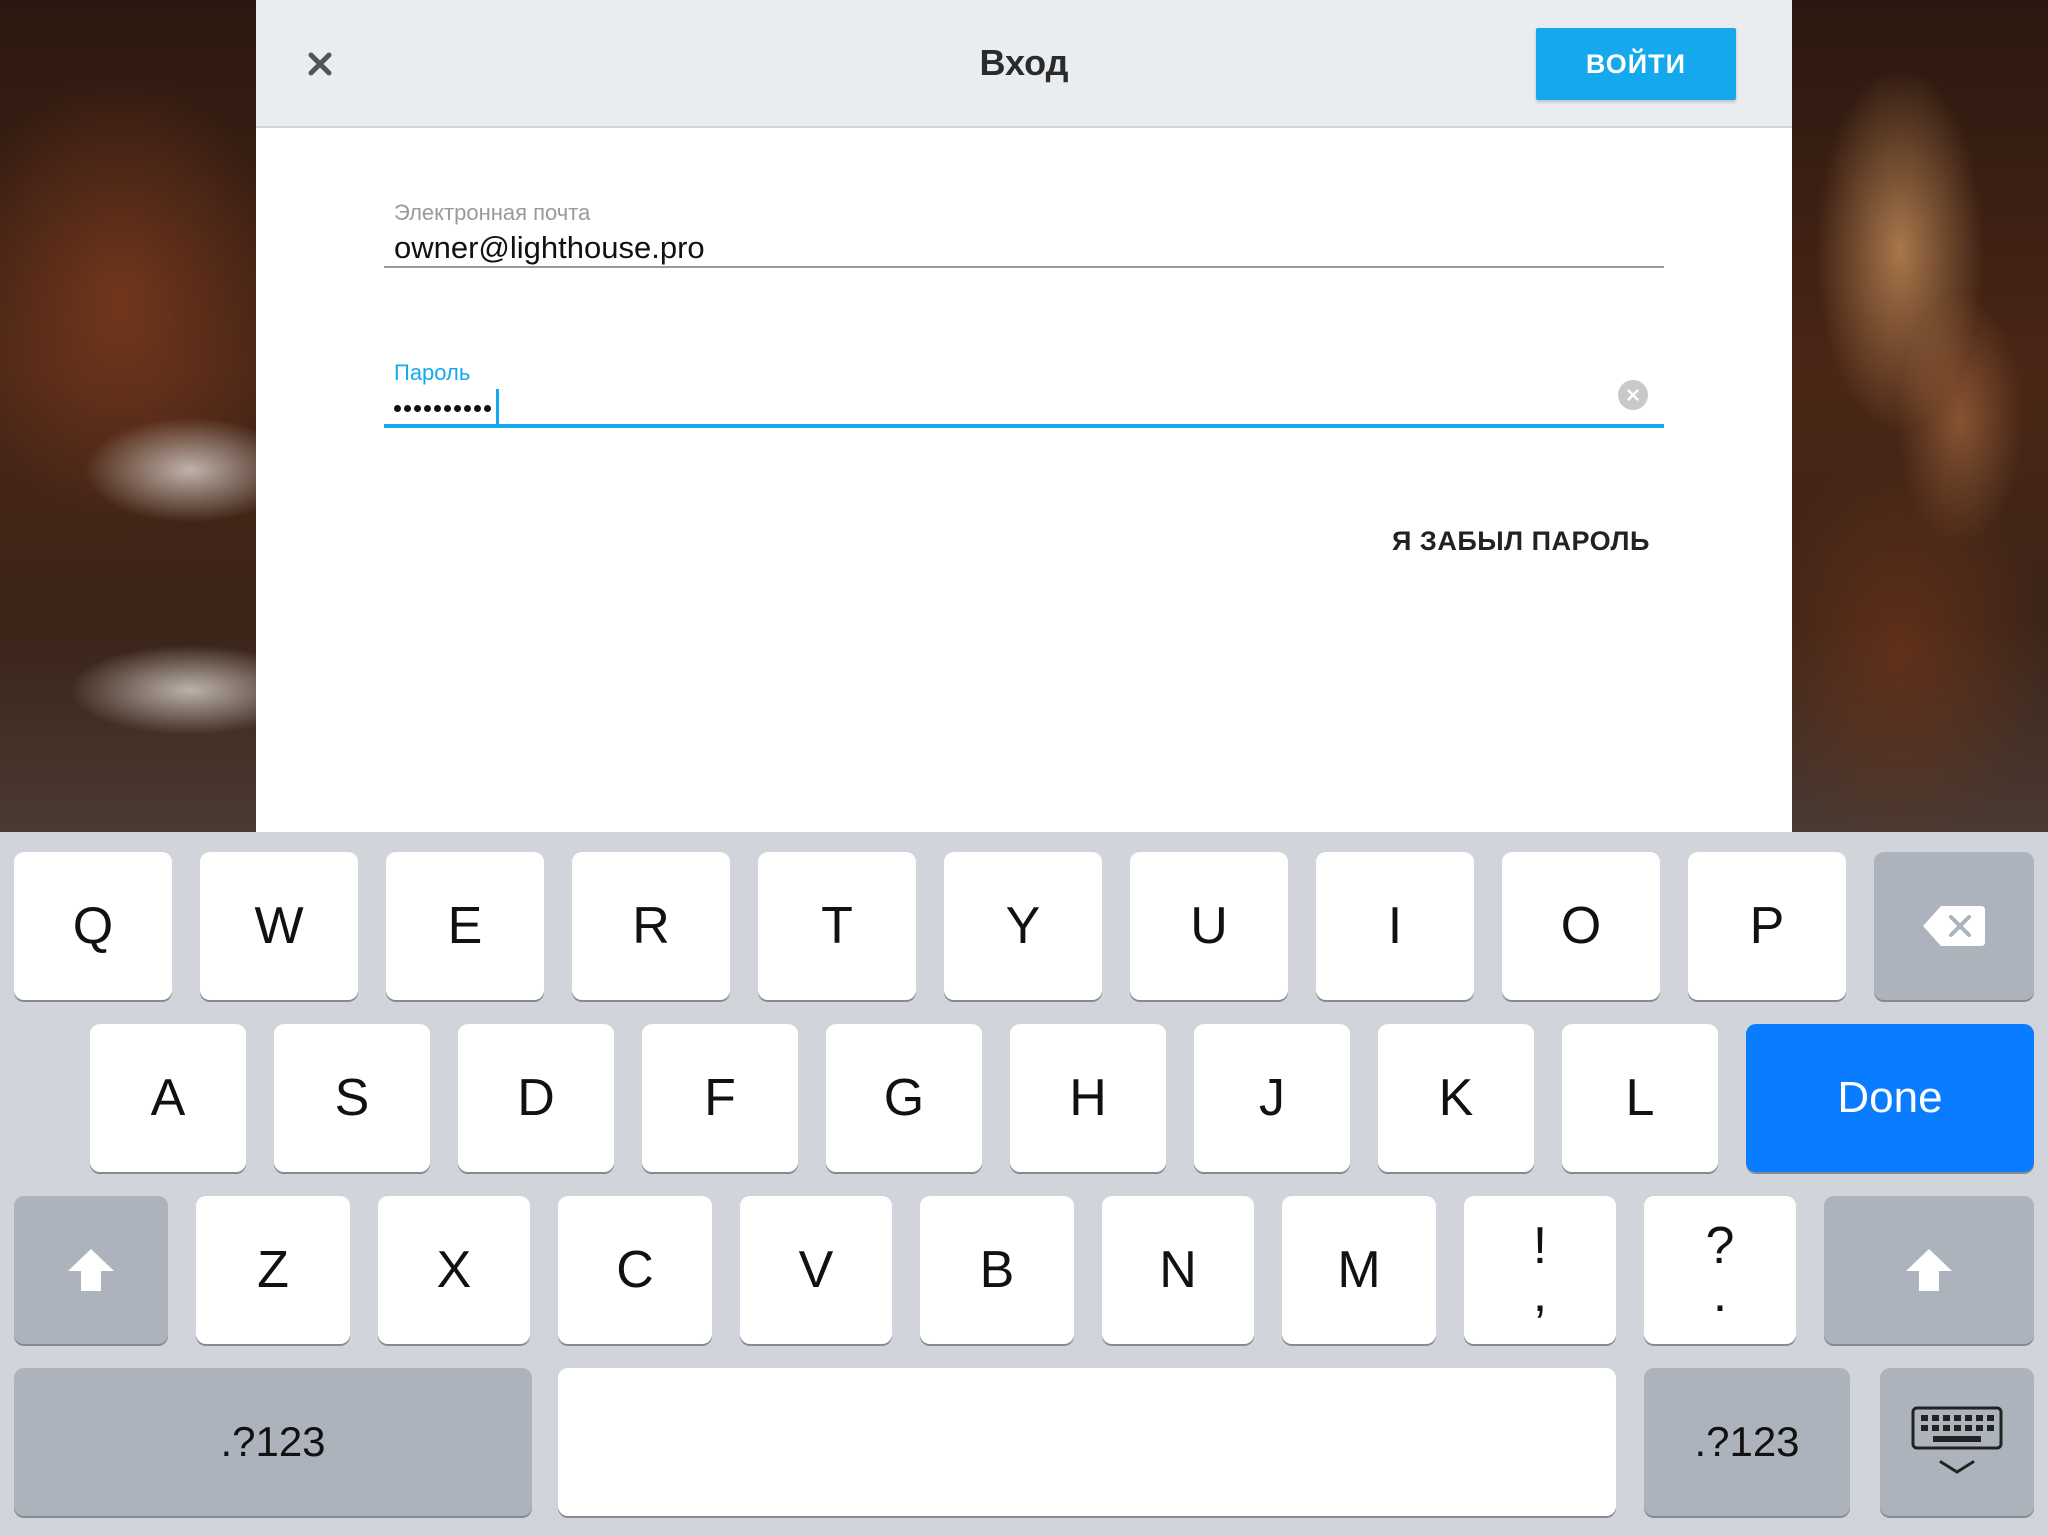 Image resolution: width=2048 pixels, height=1536 pixels. What do you see at coordinates (1024, 64) in the screenshot?
I see `dialog-header: Вход ВОЙТИ` at bounding box center [1024, 64].